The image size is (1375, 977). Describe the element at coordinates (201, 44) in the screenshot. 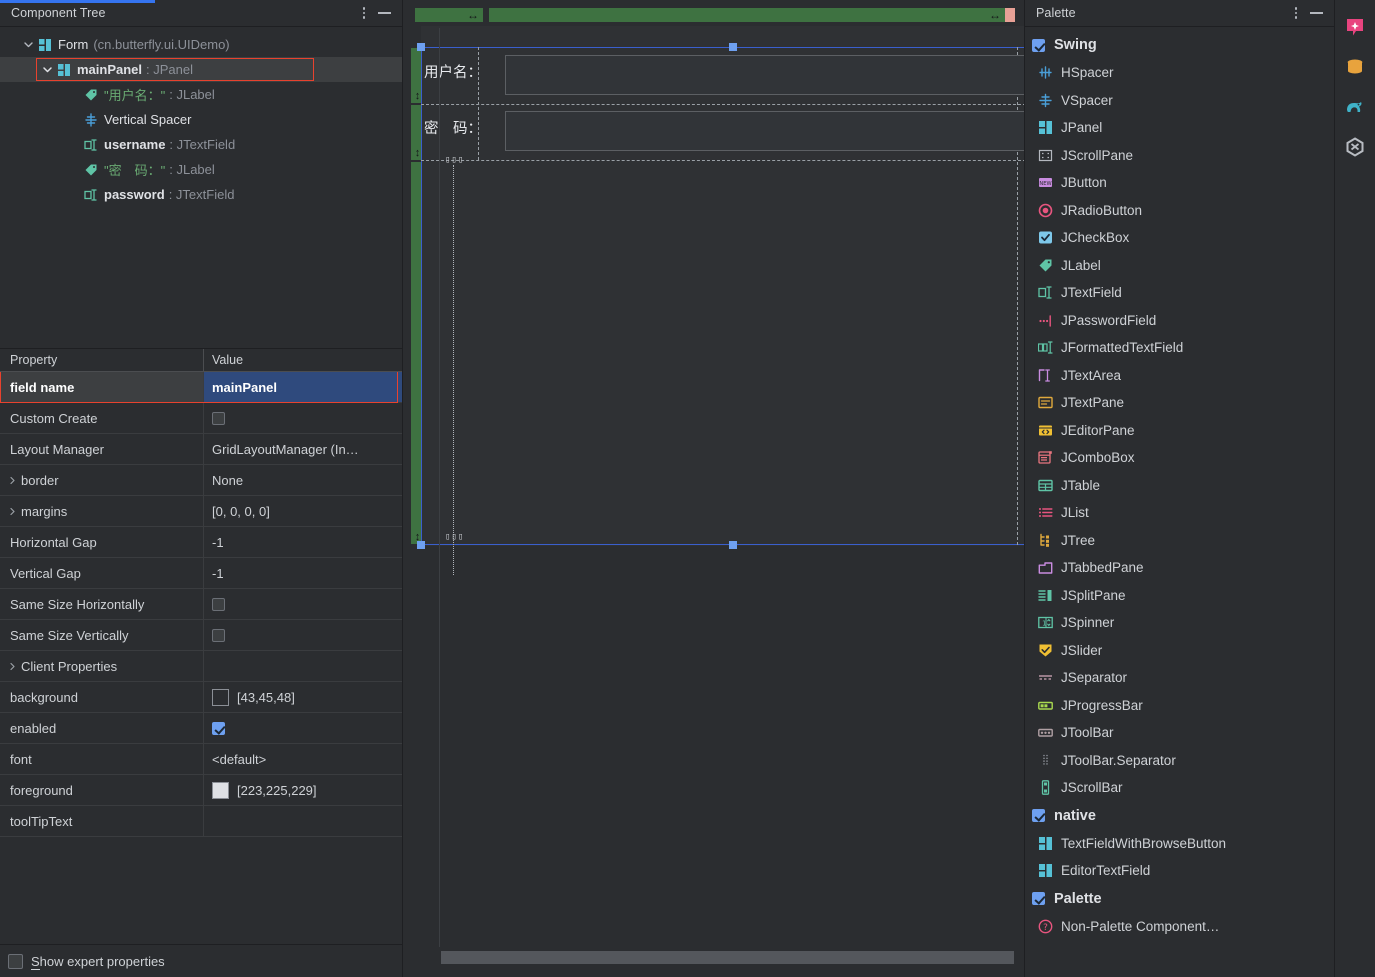

I see `tree-item-form: Form (cn.butterfly.ui.UIDemo)` at that location.